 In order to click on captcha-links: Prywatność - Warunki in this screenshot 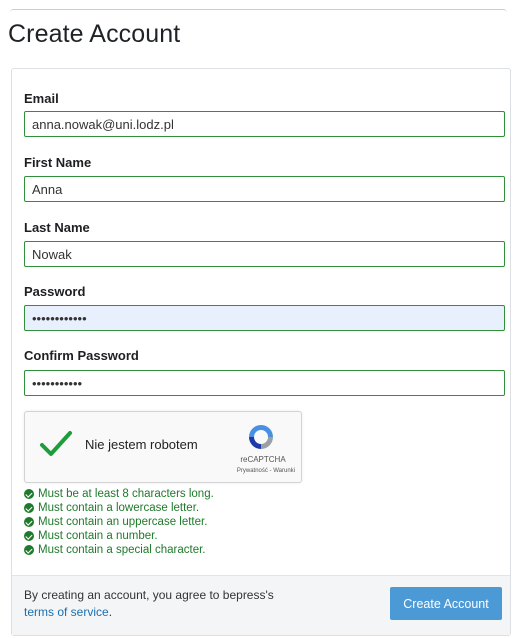, I will do `click(254, 471)`.